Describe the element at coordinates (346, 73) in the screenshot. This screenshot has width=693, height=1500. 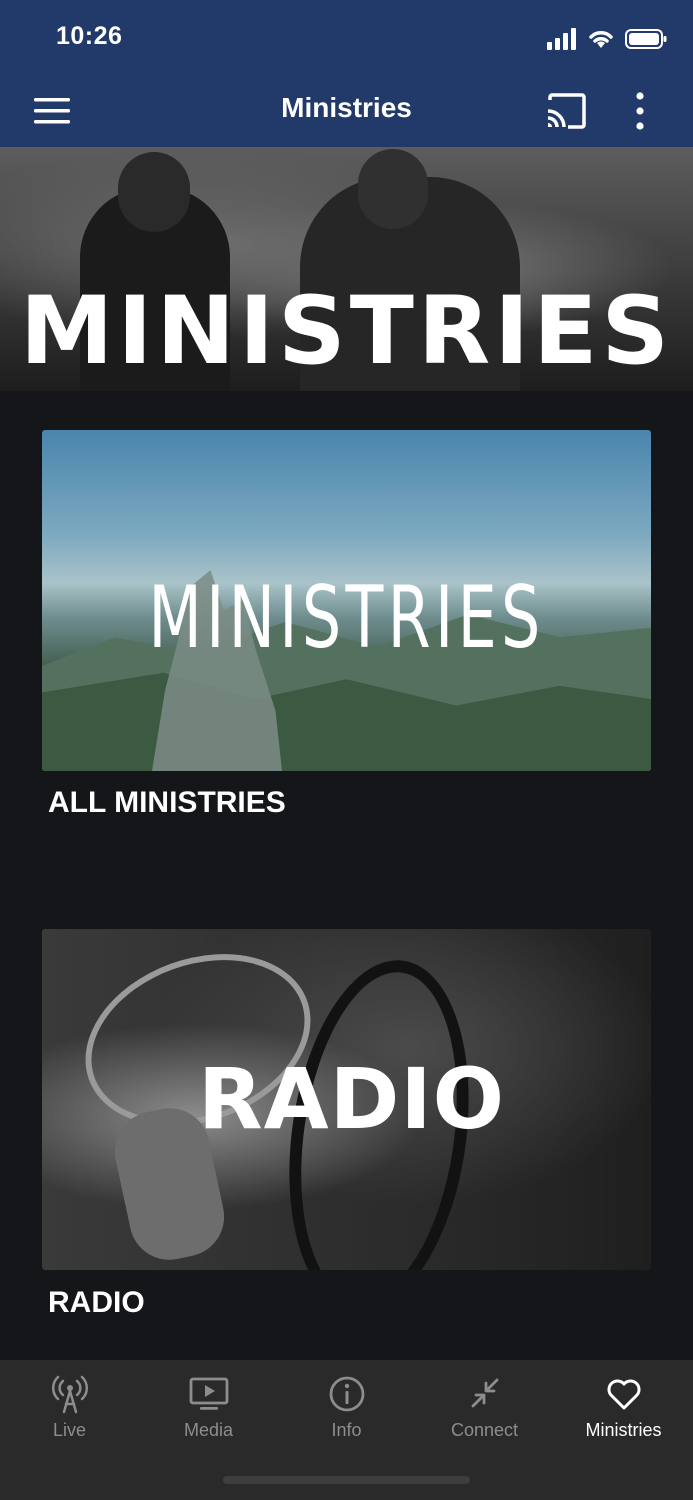
I see `app-header: 10:26 Ministries` at that location.